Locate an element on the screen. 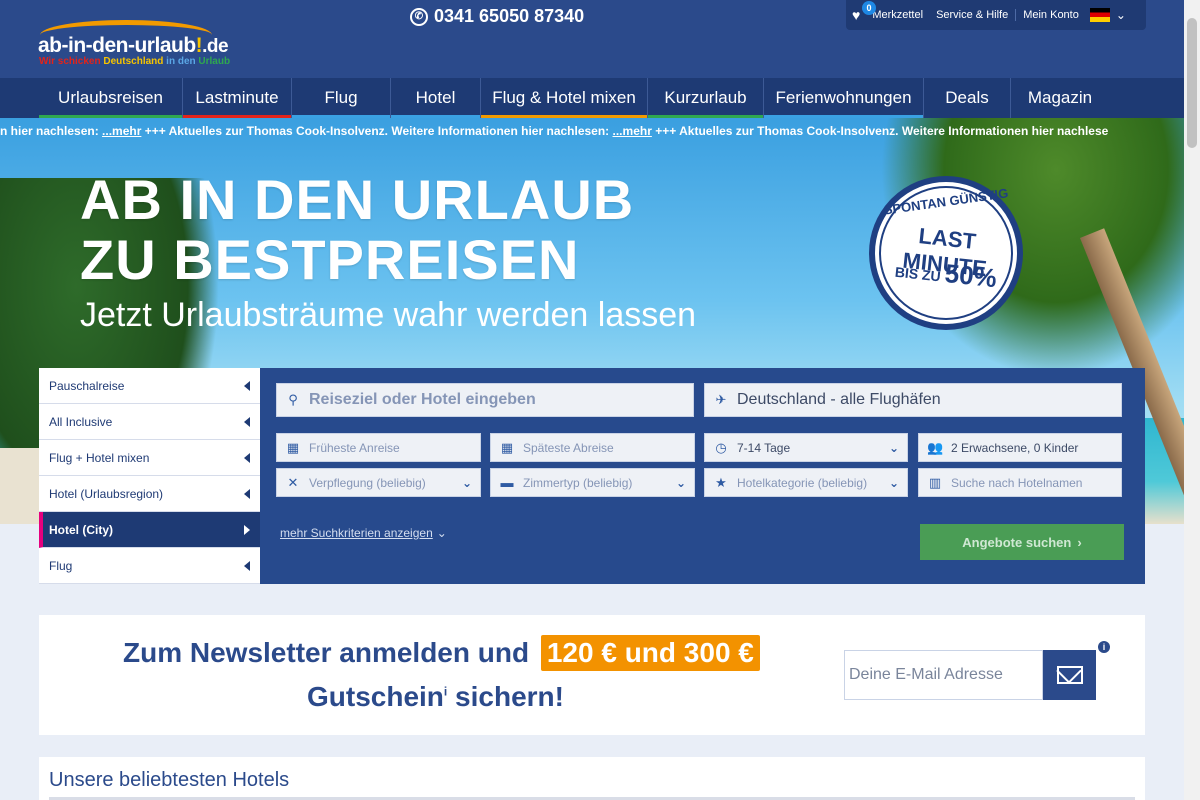  hotel-name-input: ▥ Suche nach Hotelnamen is located at coordinates (1020, 482).